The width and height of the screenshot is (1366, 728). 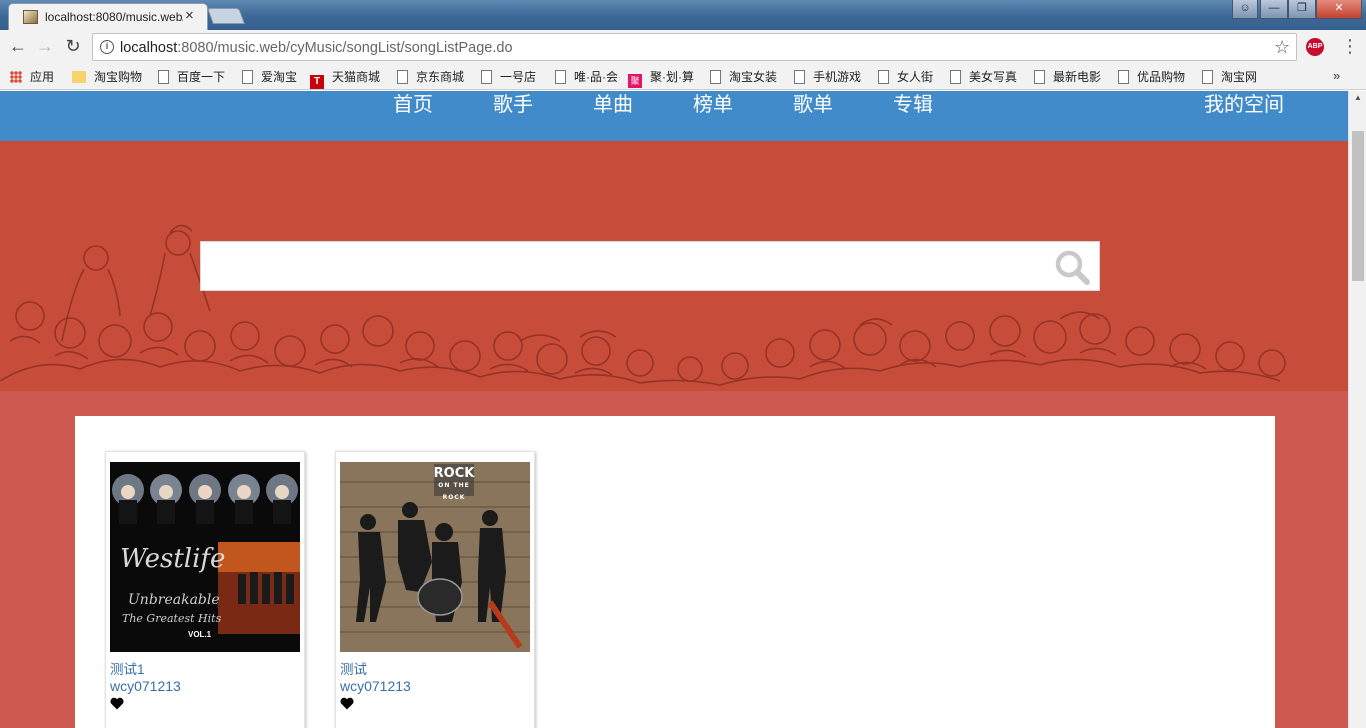 What do you see at coordinates (454, 491) in the screenshot?
I see `cover-subtitle-text: ON THE ROCK` at bounding box center [454, 491].